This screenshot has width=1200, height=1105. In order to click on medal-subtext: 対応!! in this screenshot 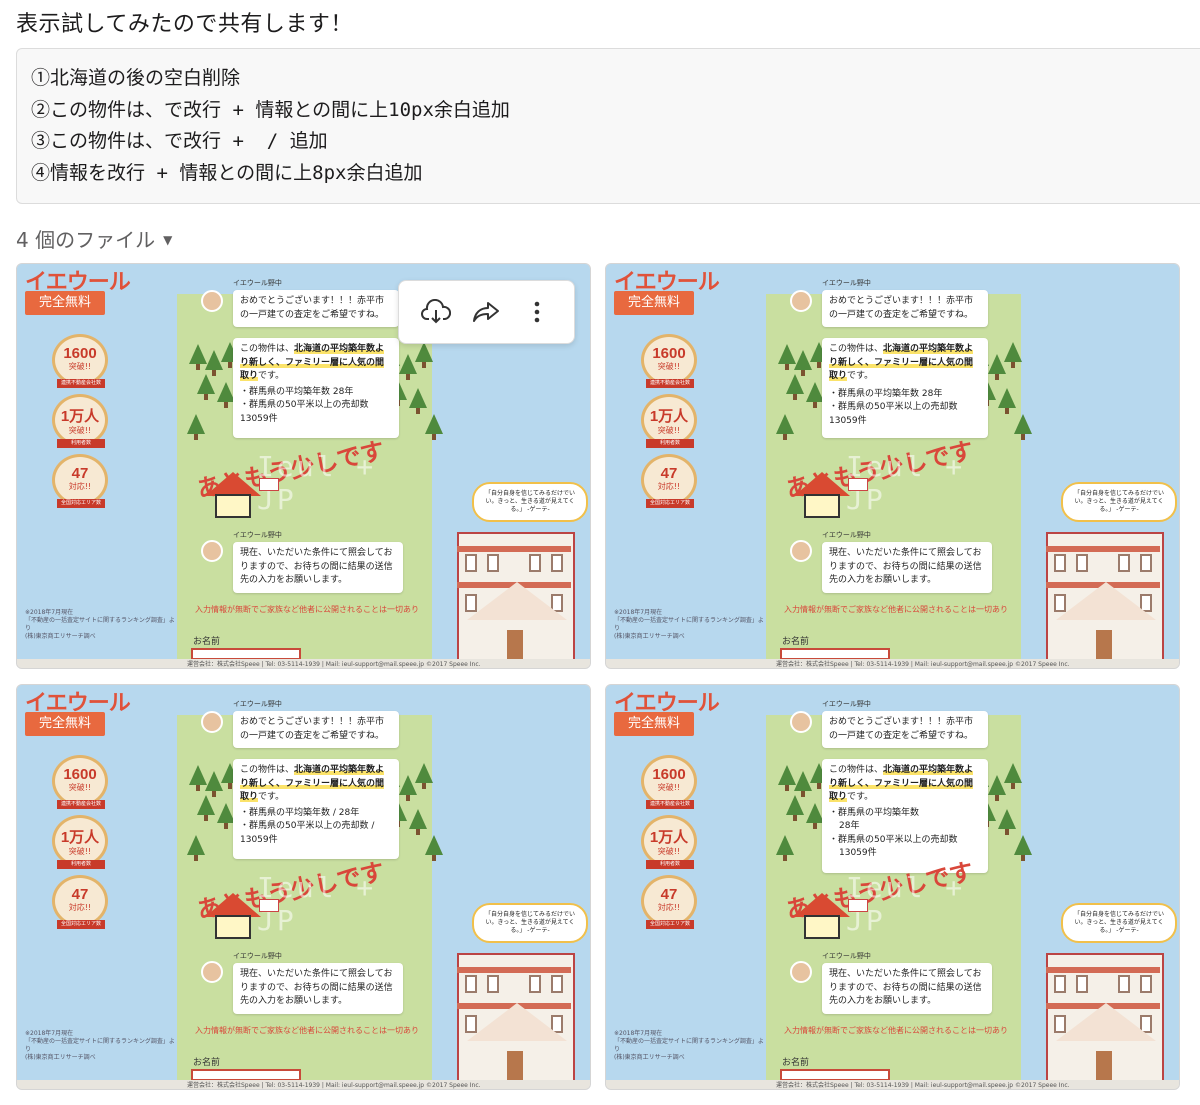, I will do `click(669, 907)`.